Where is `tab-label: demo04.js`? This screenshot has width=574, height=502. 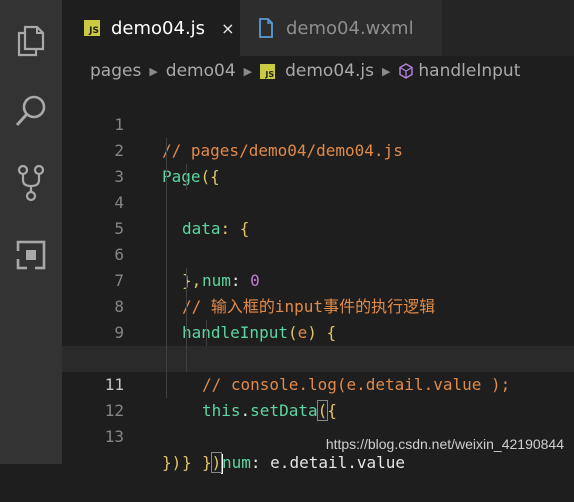
tab-label: demo04.js is located at coordinates (158, 28).